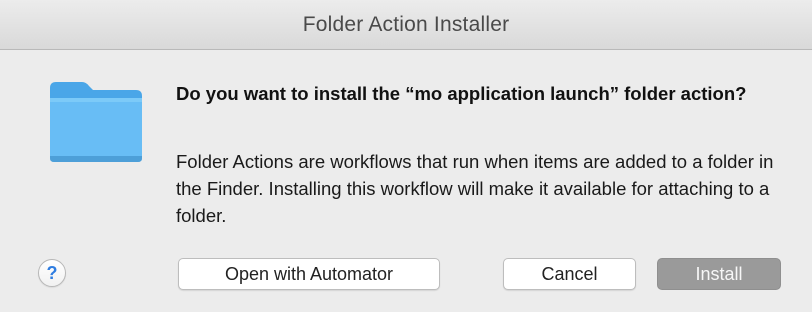 The width and height of the screenshot is (812, 312). I want to click on help-button: ?, so click(52, 273).